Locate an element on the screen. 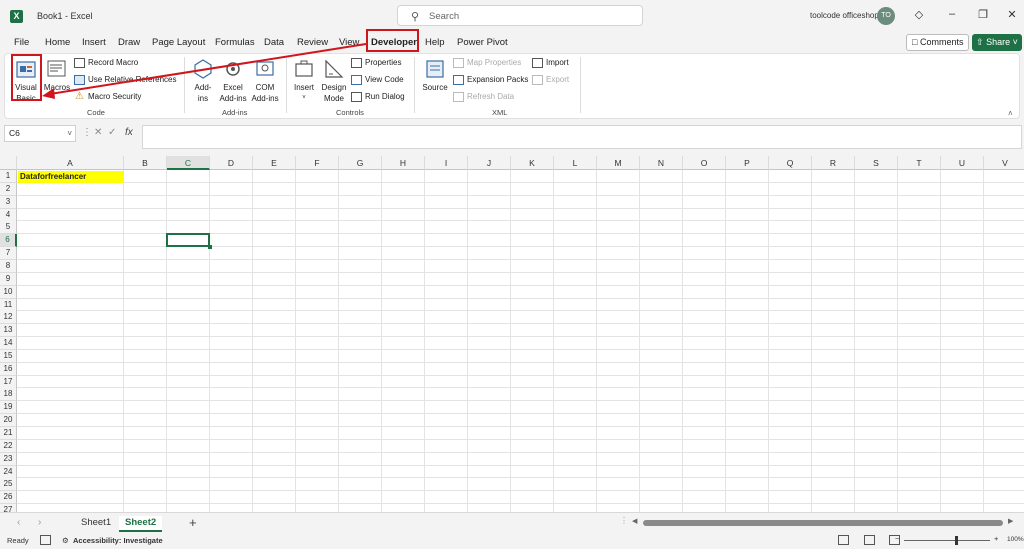 The width and height of the screenshot is (1024, 549). row-header-2: 2 is located at coordinates (8, 189).